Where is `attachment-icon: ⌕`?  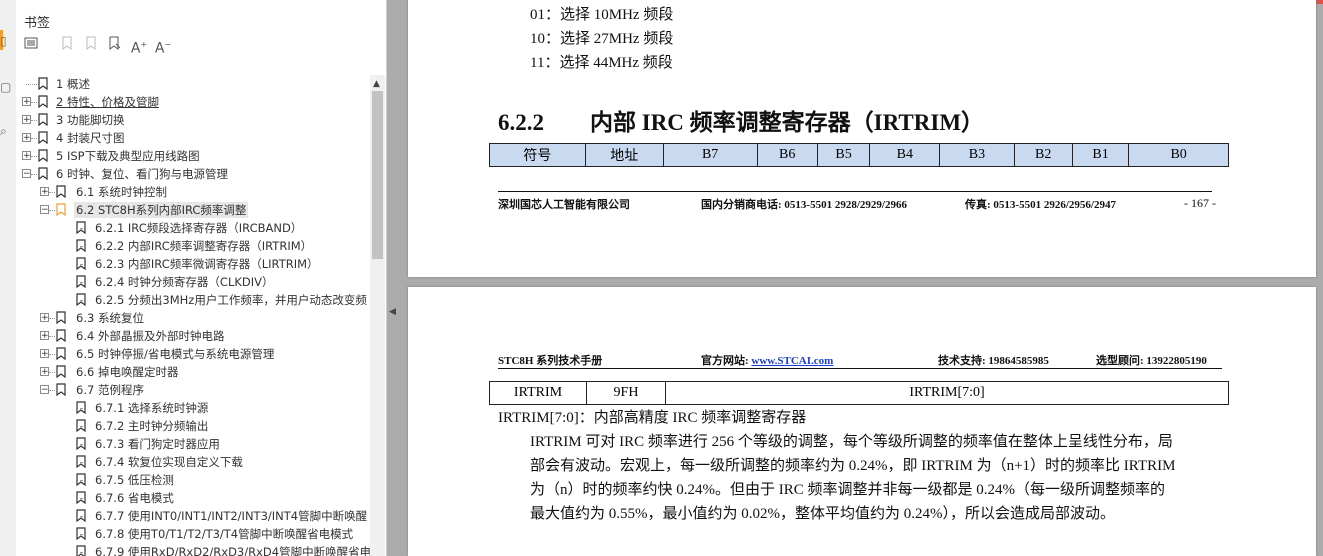 attachment-icon: ⌕ is located at coordinates (6, 131).